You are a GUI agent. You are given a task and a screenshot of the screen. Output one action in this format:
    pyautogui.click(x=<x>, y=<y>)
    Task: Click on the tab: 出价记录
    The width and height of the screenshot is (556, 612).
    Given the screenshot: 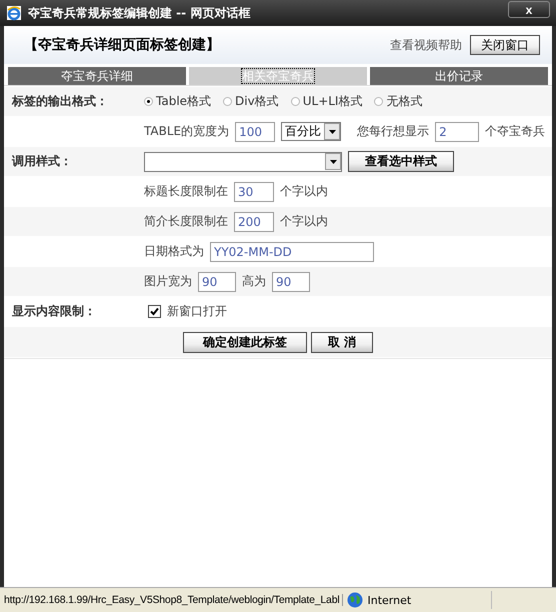 What is the action you would take?
    pyautogui.click(x=459, y=76)
    